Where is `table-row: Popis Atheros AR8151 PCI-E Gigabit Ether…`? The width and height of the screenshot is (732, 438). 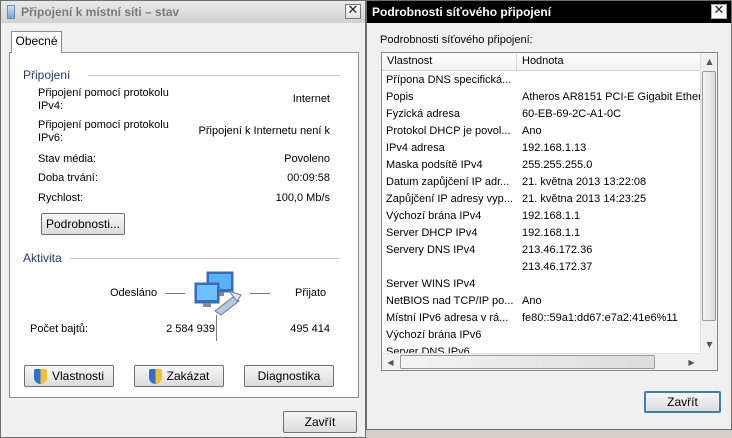
table-row: Popis Atheros AR8151 PCI-E Gigabit Ether… is located at coordinates (542, 97).